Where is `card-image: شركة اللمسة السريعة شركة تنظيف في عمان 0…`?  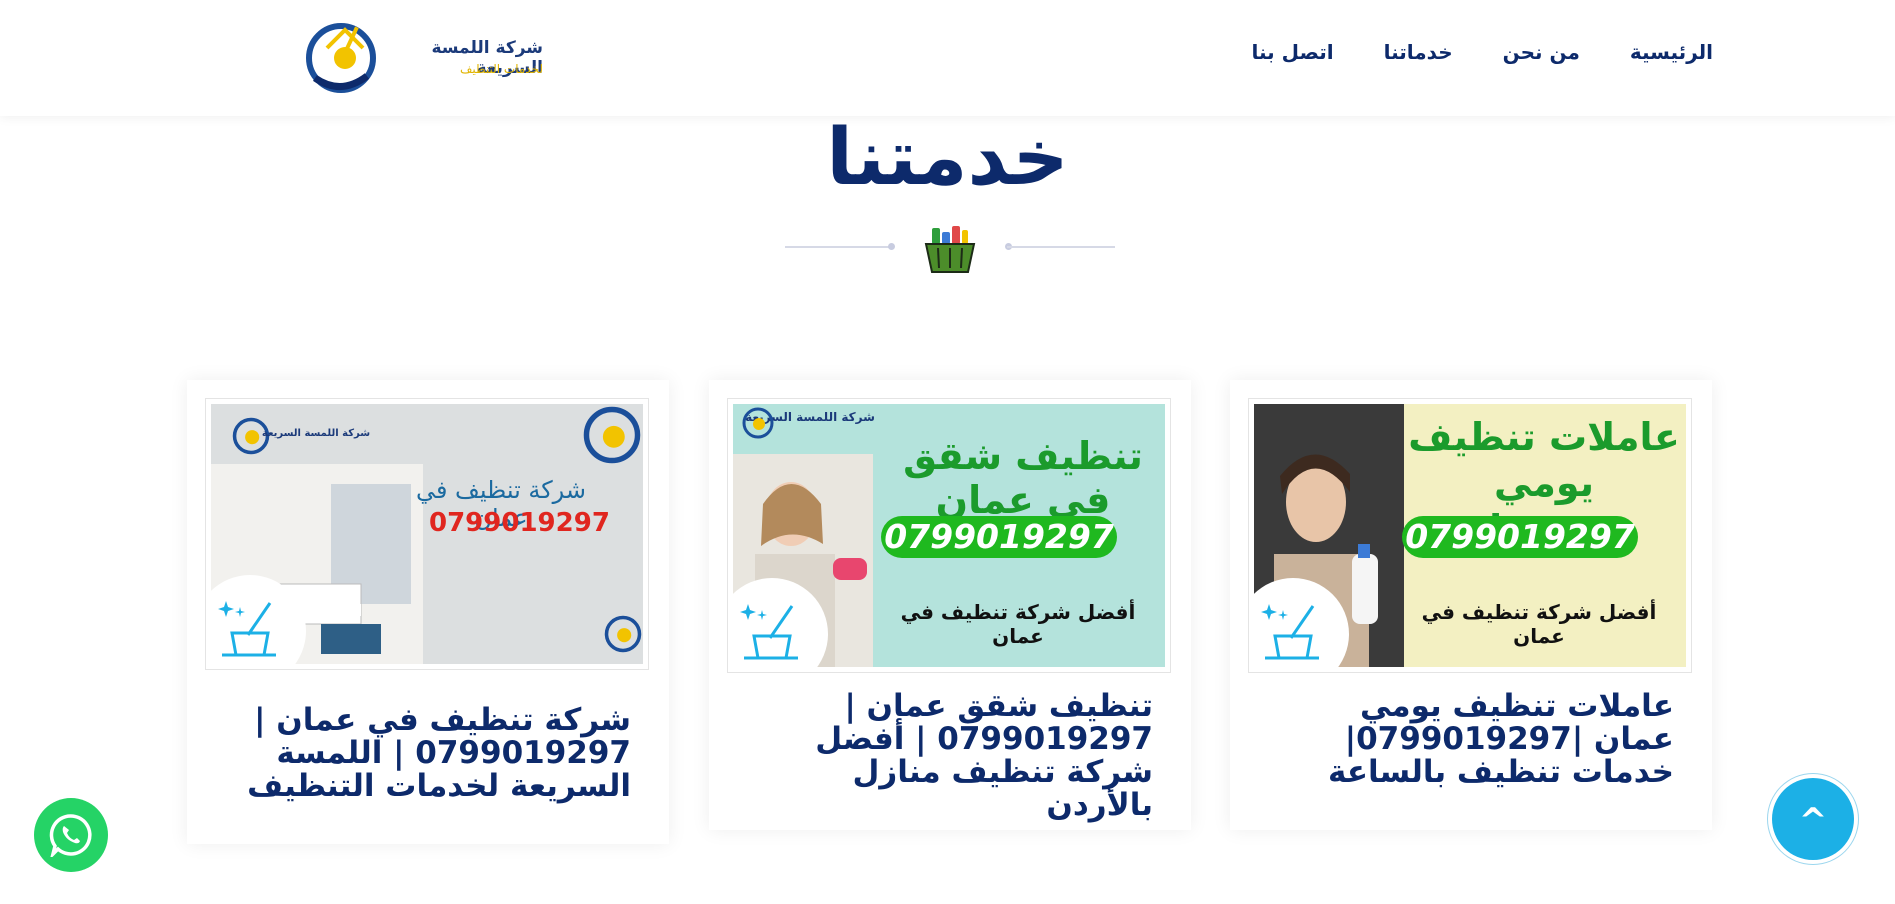 card-image: شركة اللمسة السريعة شركة تنظيف في عمان 0… is located at coordinates (427, 534).